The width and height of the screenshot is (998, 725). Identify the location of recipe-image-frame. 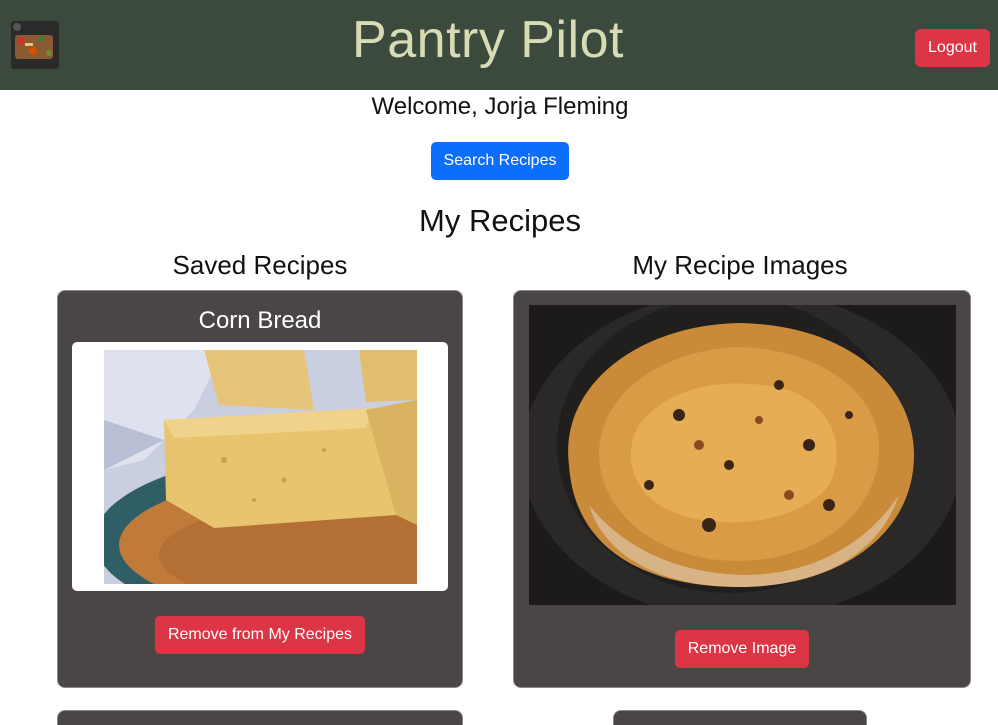
(260, 466).